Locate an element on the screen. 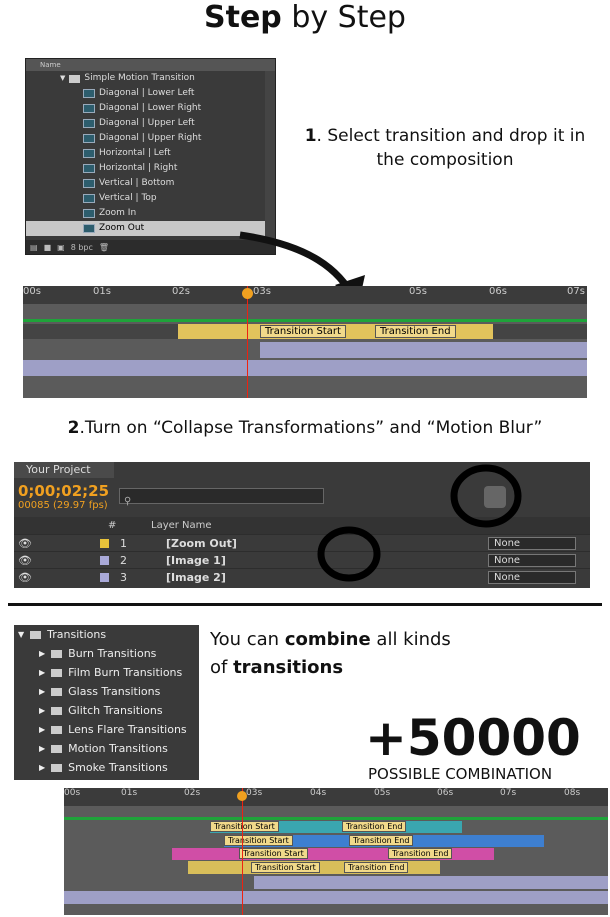  combine-text: You can combine all kinds of transitions is located at coordinates (330, 653).